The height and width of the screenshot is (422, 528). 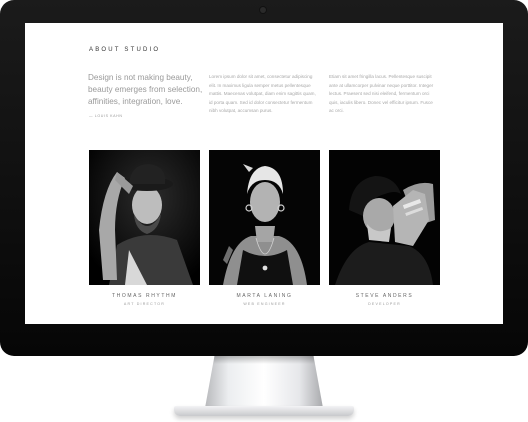 I want to click on team-card: THOMAS RHYTHM ART DIRECTOR, so click(x=144, y=228).